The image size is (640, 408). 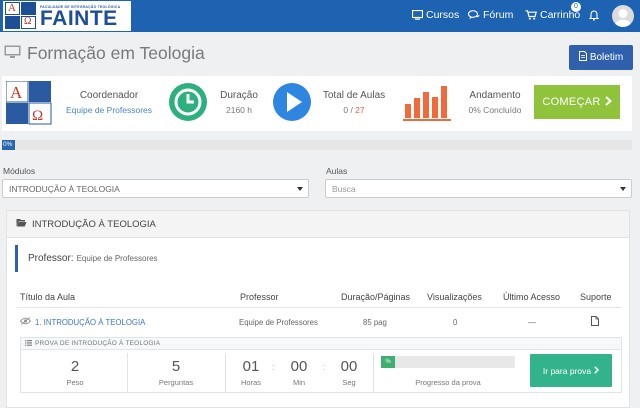 What do you see at coordinates (576, 7) in the screenshot?
I see `cart-count-badge: 0` at bounding box center [576, 7].